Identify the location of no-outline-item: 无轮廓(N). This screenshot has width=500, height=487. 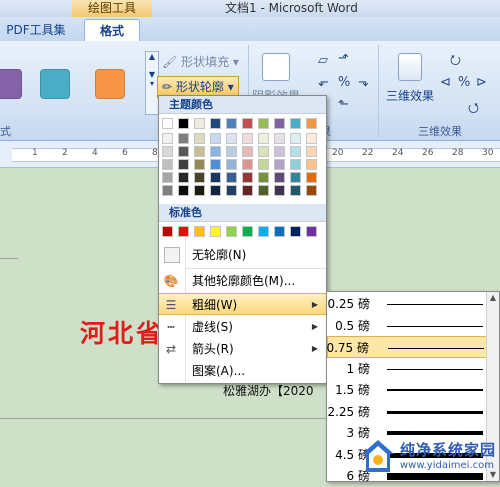
(242, 255).